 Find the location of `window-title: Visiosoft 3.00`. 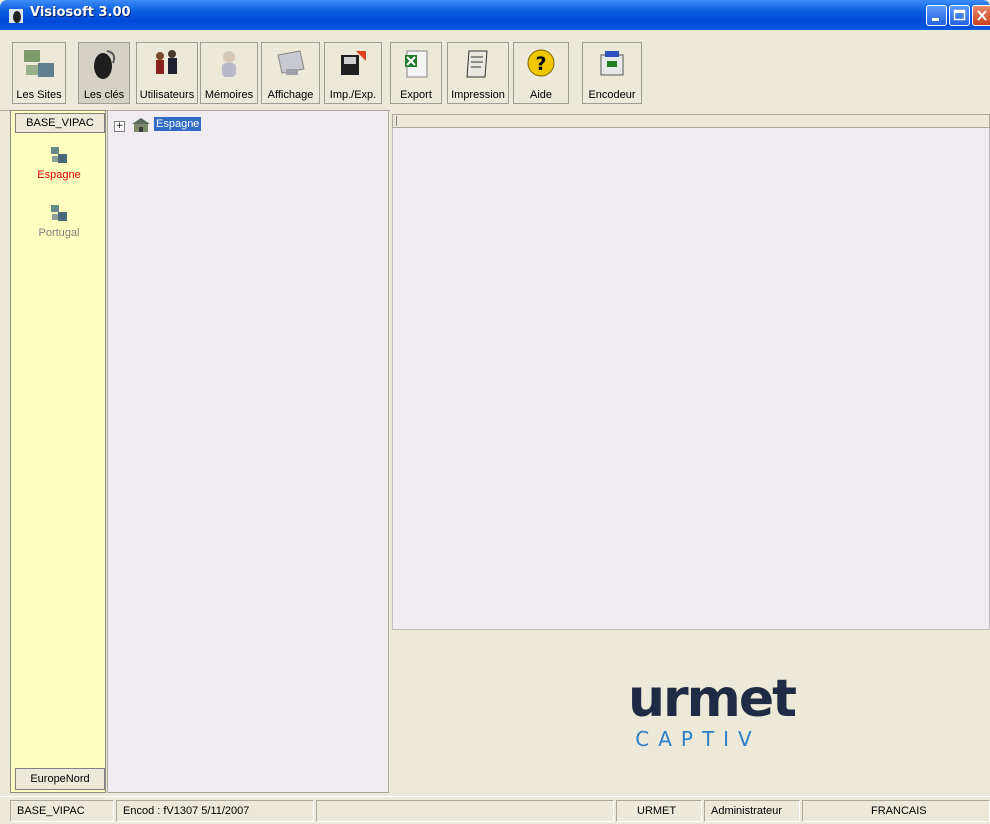

window-title: Visiosoft 3.00 is located at coordinates (80, 12).